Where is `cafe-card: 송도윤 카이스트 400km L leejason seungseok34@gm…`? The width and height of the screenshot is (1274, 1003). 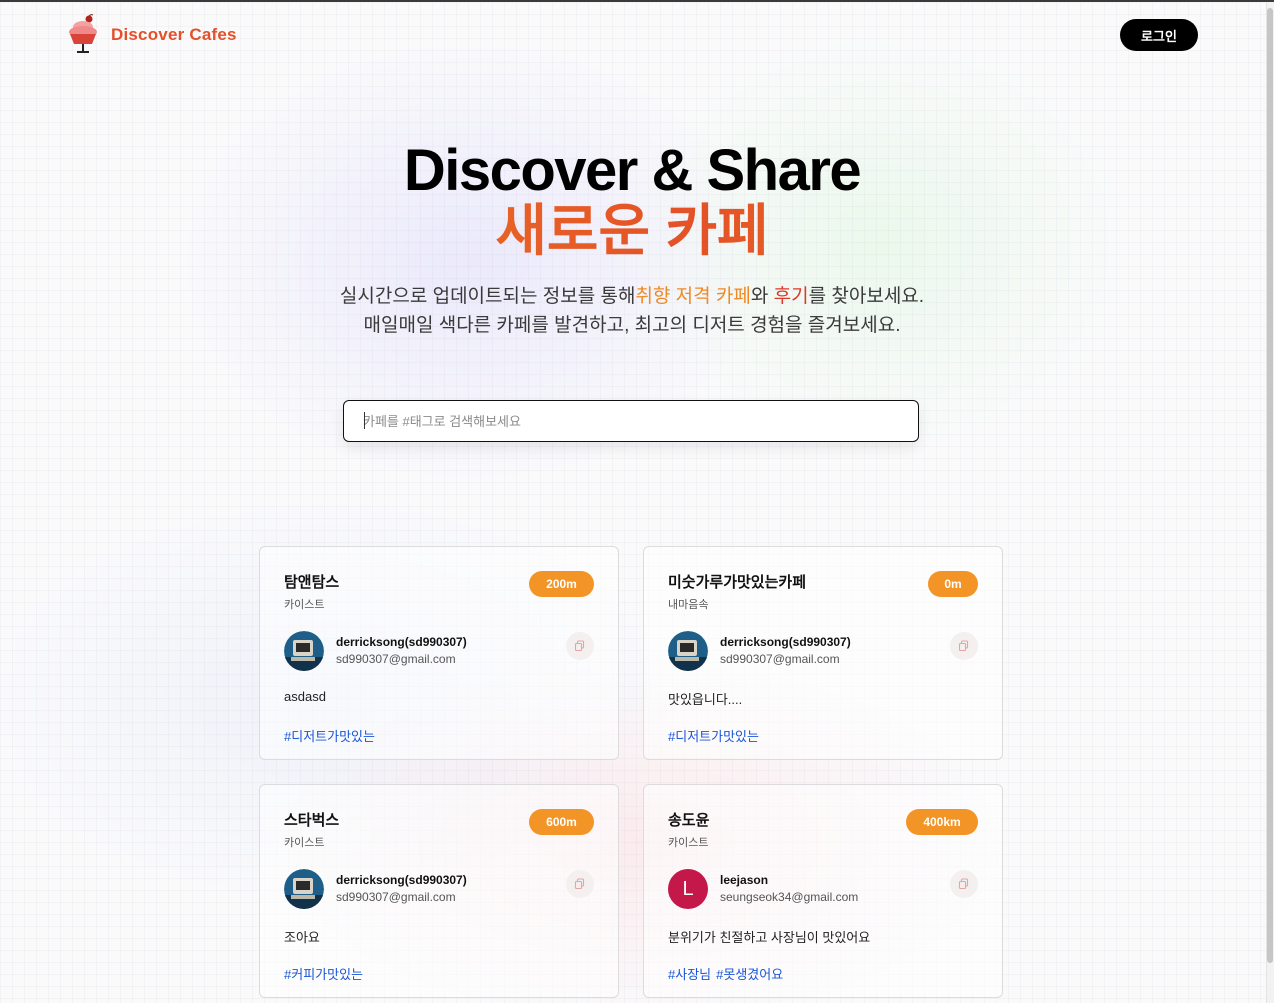 cafe-card: 송도윤 카이스트 400km L leejason seungseok34@gm… is located at coordinates (823, 891).